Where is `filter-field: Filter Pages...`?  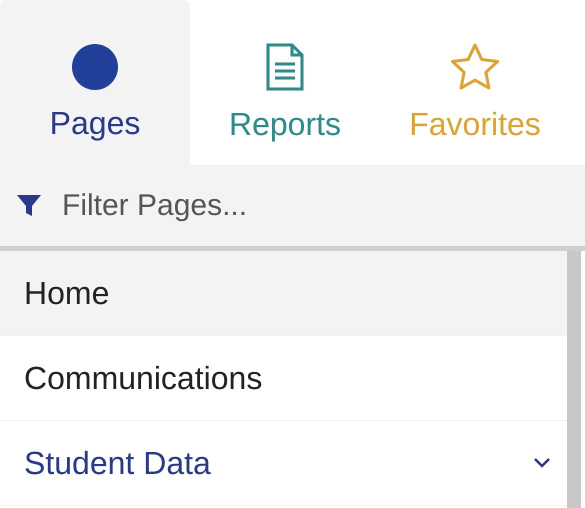
filter-field: Filter Pages... is located at coordinates (315, 205).